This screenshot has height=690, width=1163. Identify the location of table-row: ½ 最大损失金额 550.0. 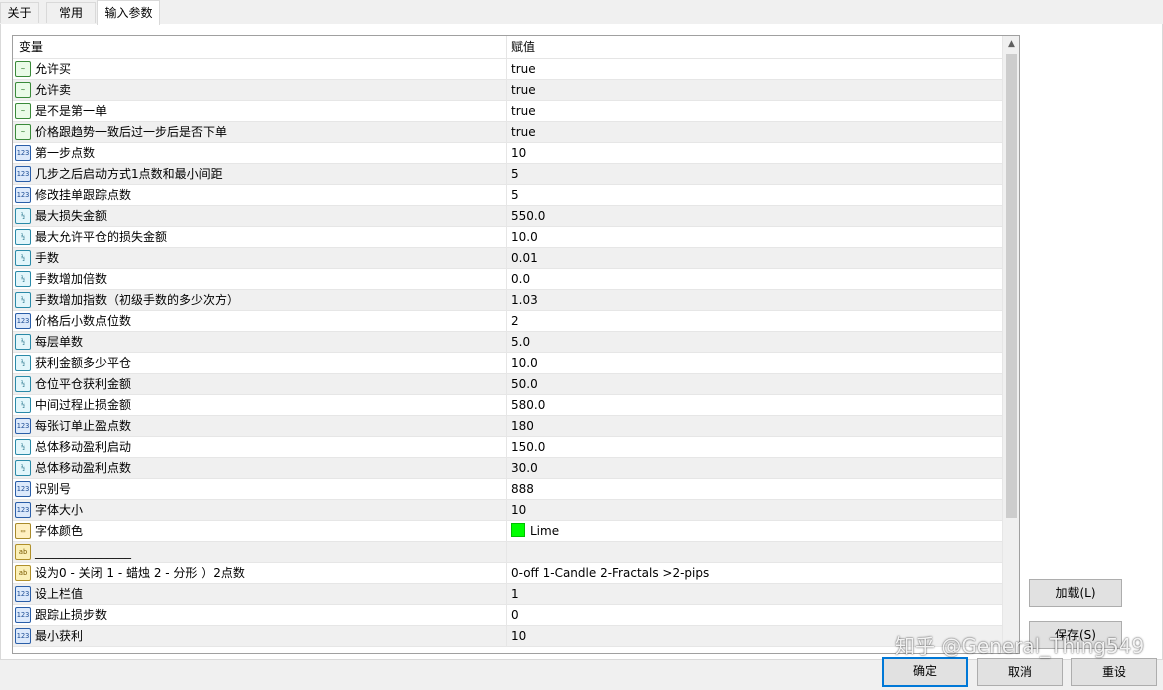
(507, 216).